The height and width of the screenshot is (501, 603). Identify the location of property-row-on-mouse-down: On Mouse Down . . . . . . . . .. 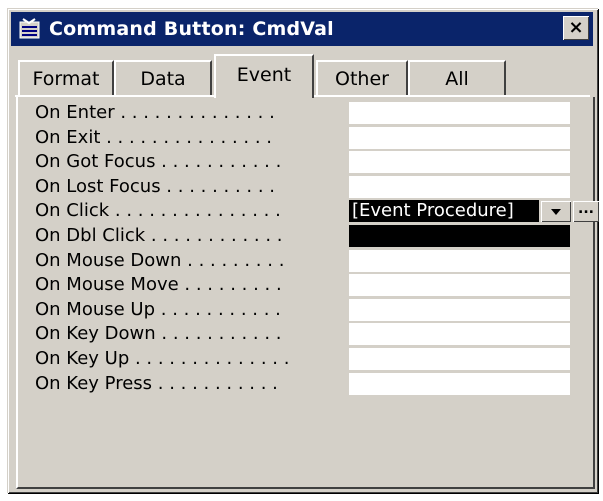
(301, 261).